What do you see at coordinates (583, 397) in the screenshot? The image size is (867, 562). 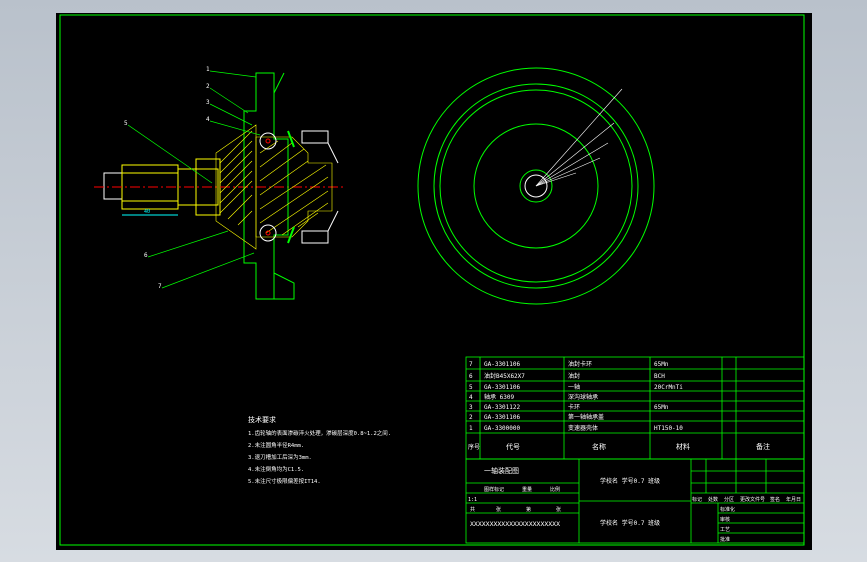 I see `row4-name: 深沟球轴承` at bounding box center [583, 397].